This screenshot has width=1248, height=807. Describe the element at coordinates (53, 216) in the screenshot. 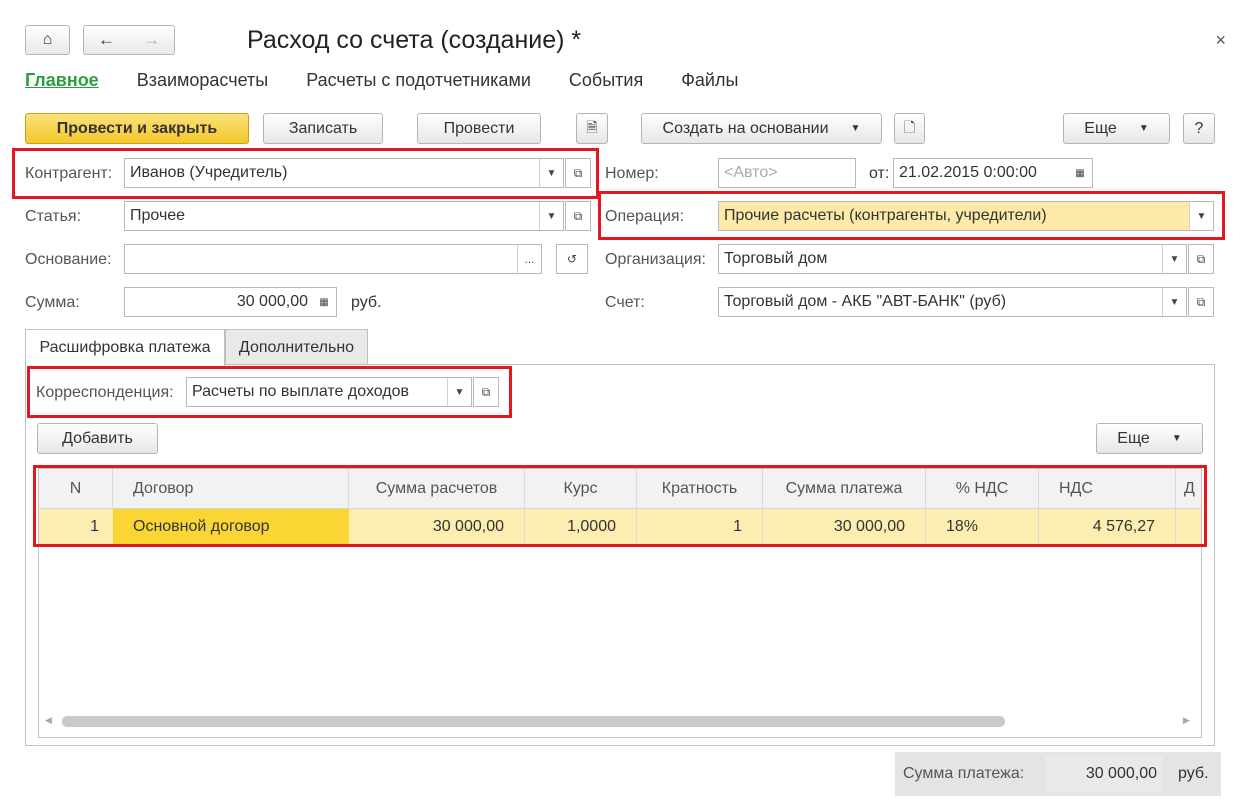

I see `article-label: Статья:` at that location.